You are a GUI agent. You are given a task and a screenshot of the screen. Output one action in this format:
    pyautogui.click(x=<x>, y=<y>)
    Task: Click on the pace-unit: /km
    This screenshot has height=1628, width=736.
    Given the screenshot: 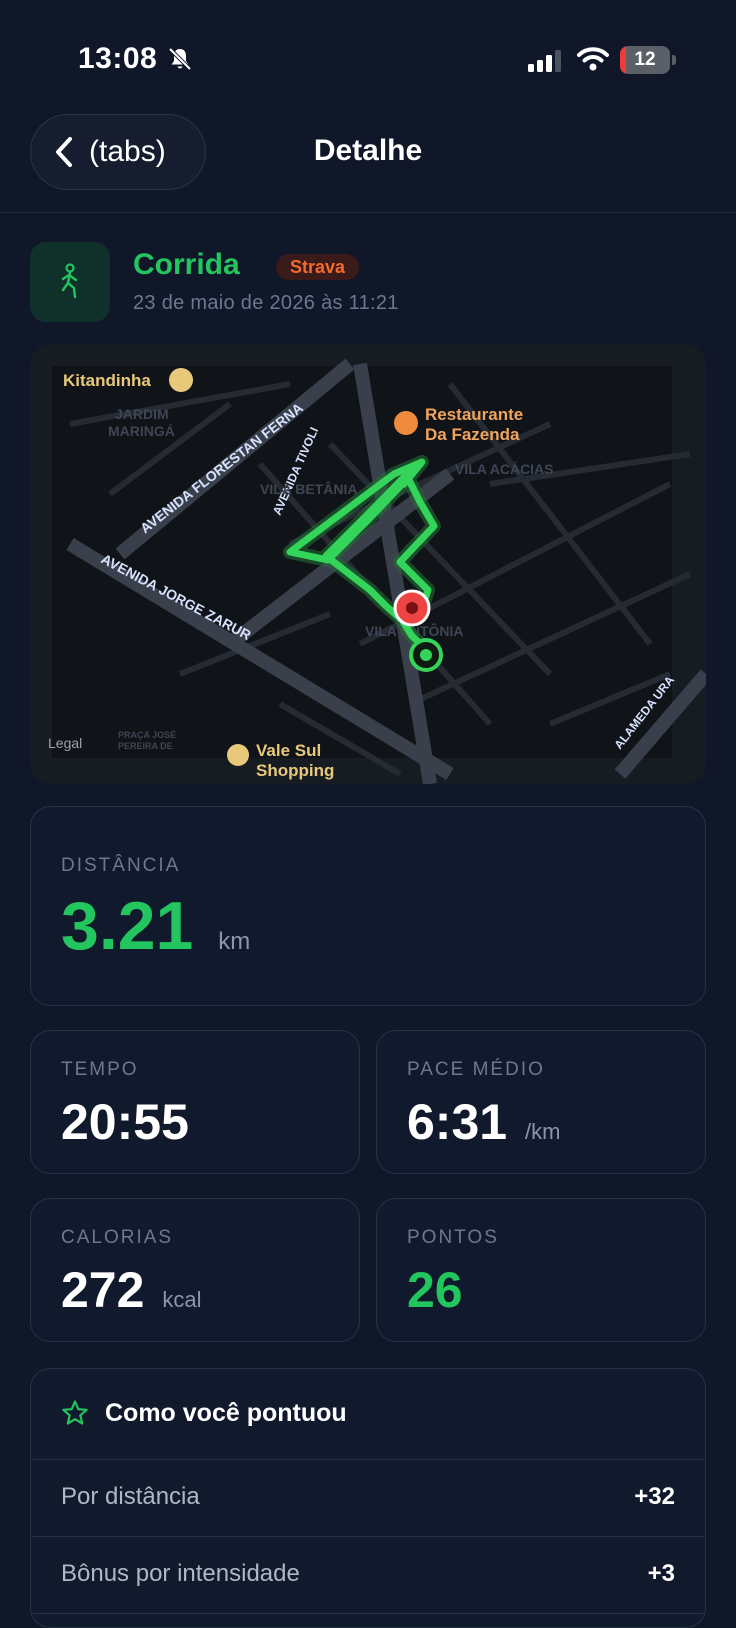 What is the action you would take?
    pyautogui.click(x=542, y=1131)
    